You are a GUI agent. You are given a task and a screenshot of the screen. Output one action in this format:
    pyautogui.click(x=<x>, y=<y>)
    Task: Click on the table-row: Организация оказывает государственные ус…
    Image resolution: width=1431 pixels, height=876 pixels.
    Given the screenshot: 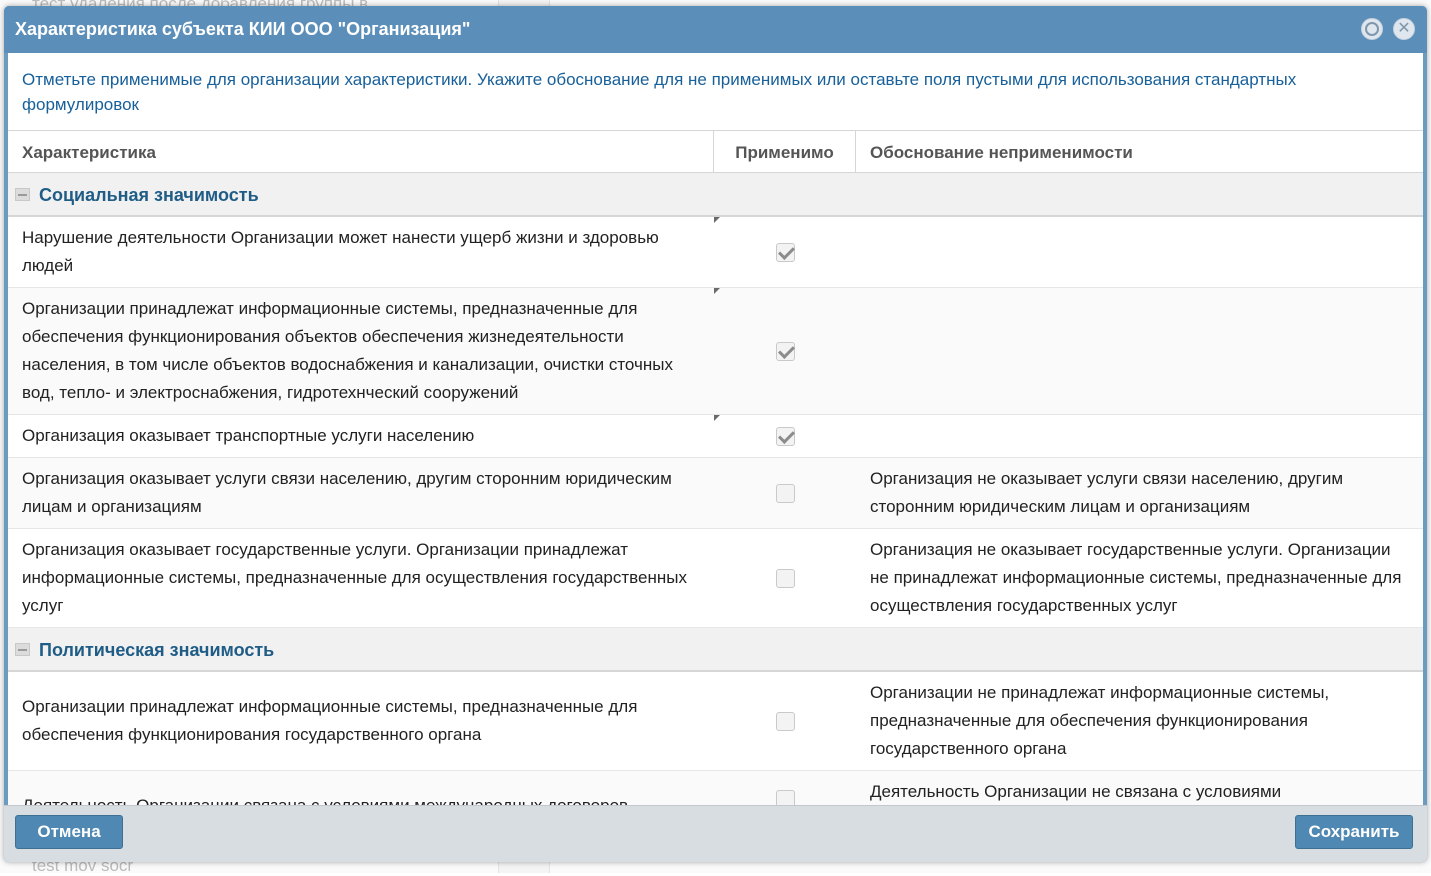 What is the action you would take?
    pyautogui.click(x=715, y=578)
    